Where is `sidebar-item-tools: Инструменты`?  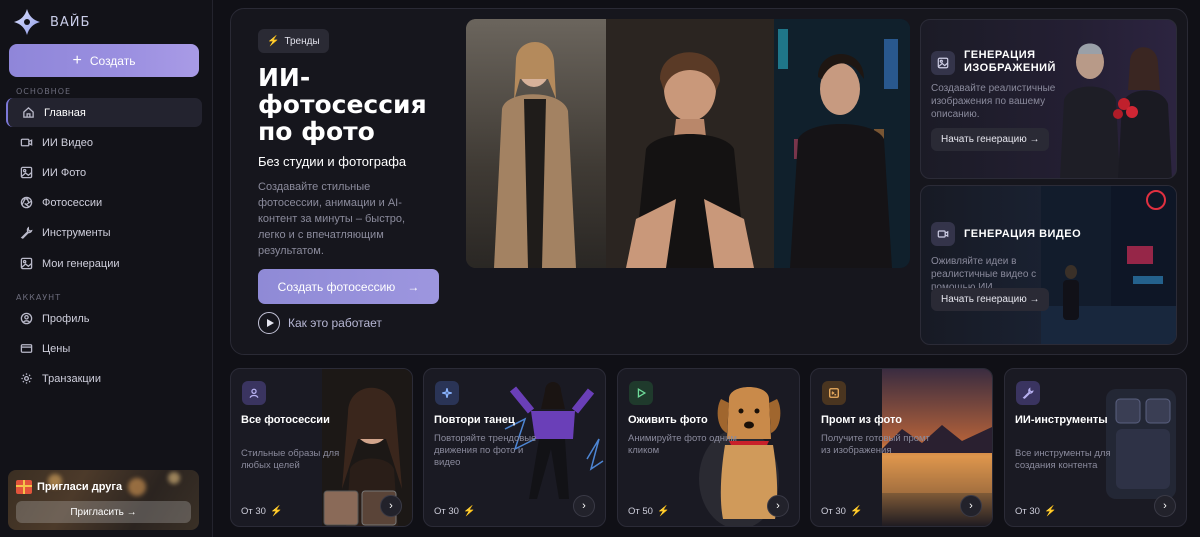 sidebar-item-tools: Инструменты is located at coordinates (104, 232).